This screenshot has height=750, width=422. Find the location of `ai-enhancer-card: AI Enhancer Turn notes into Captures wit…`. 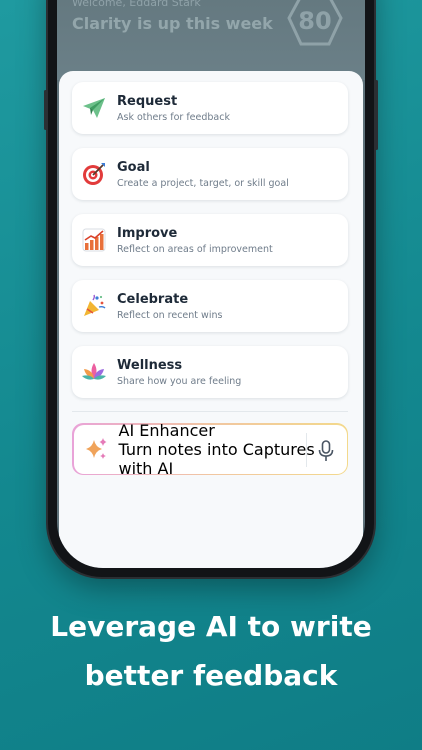

ai-enhancer-card: AI Enhancer Turn notes into Captures wit… is located at coordinates (210, 449).